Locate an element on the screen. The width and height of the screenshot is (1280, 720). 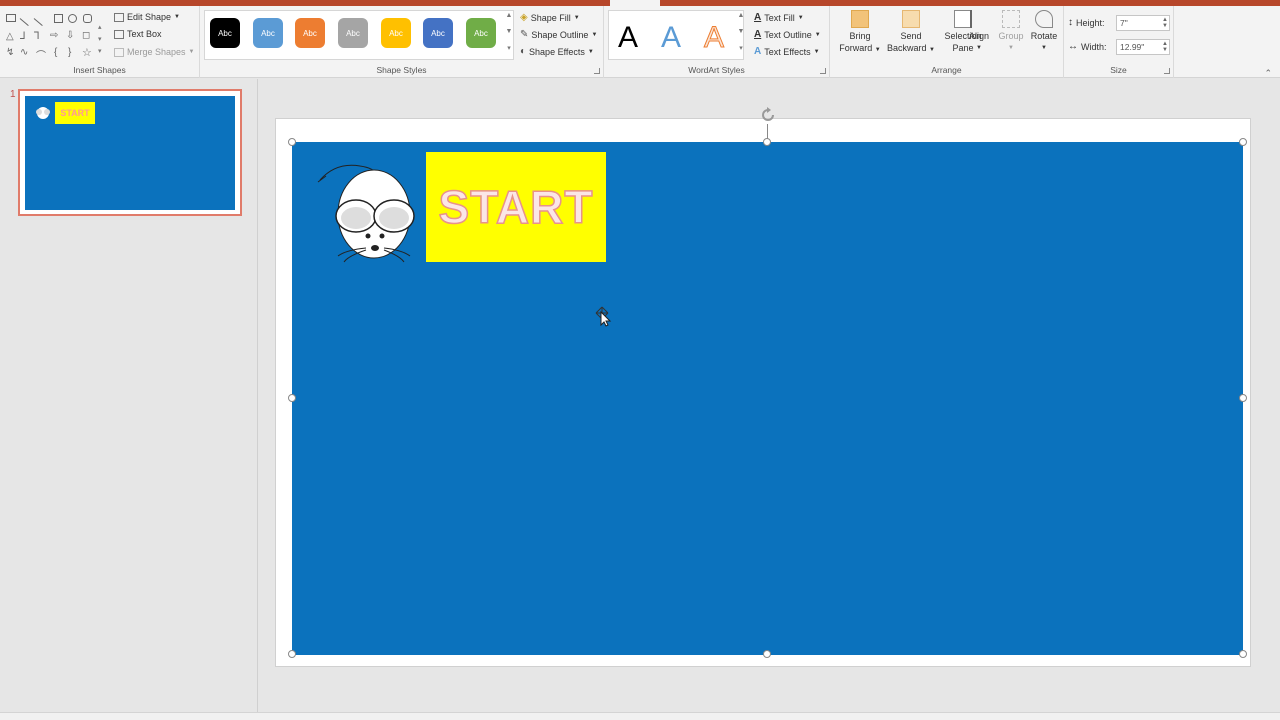
bring-forward-button: Bring Forward ▼ is located at coordinates (860, 33).